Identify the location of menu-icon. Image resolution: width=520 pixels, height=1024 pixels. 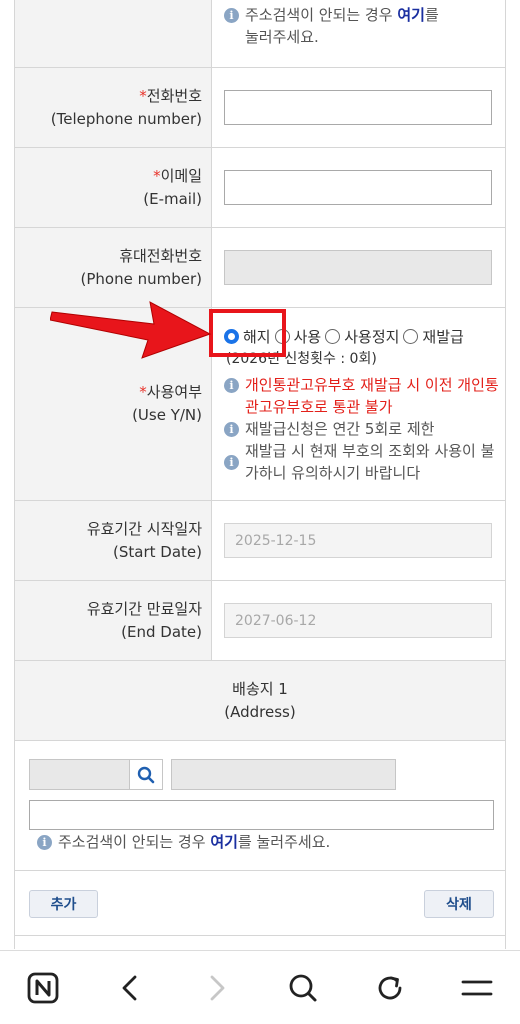
(476, 987).